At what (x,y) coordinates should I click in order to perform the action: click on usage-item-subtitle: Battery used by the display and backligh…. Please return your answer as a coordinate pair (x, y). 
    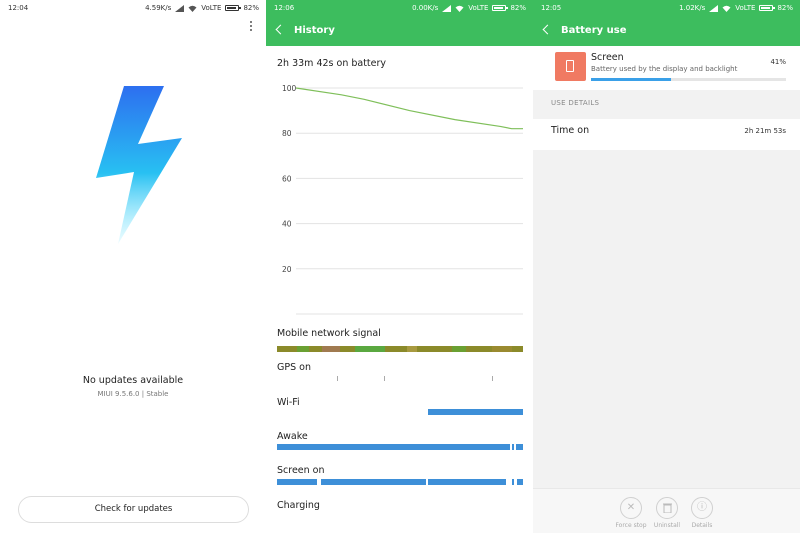
    Looking at the image, I should click on (664, 69).